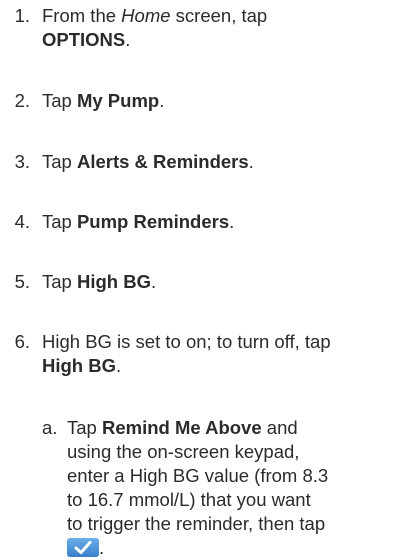  Describe the element at coordinates (219, 15) in the screenshot. I see `step-text-part: screen, tap` at that location.